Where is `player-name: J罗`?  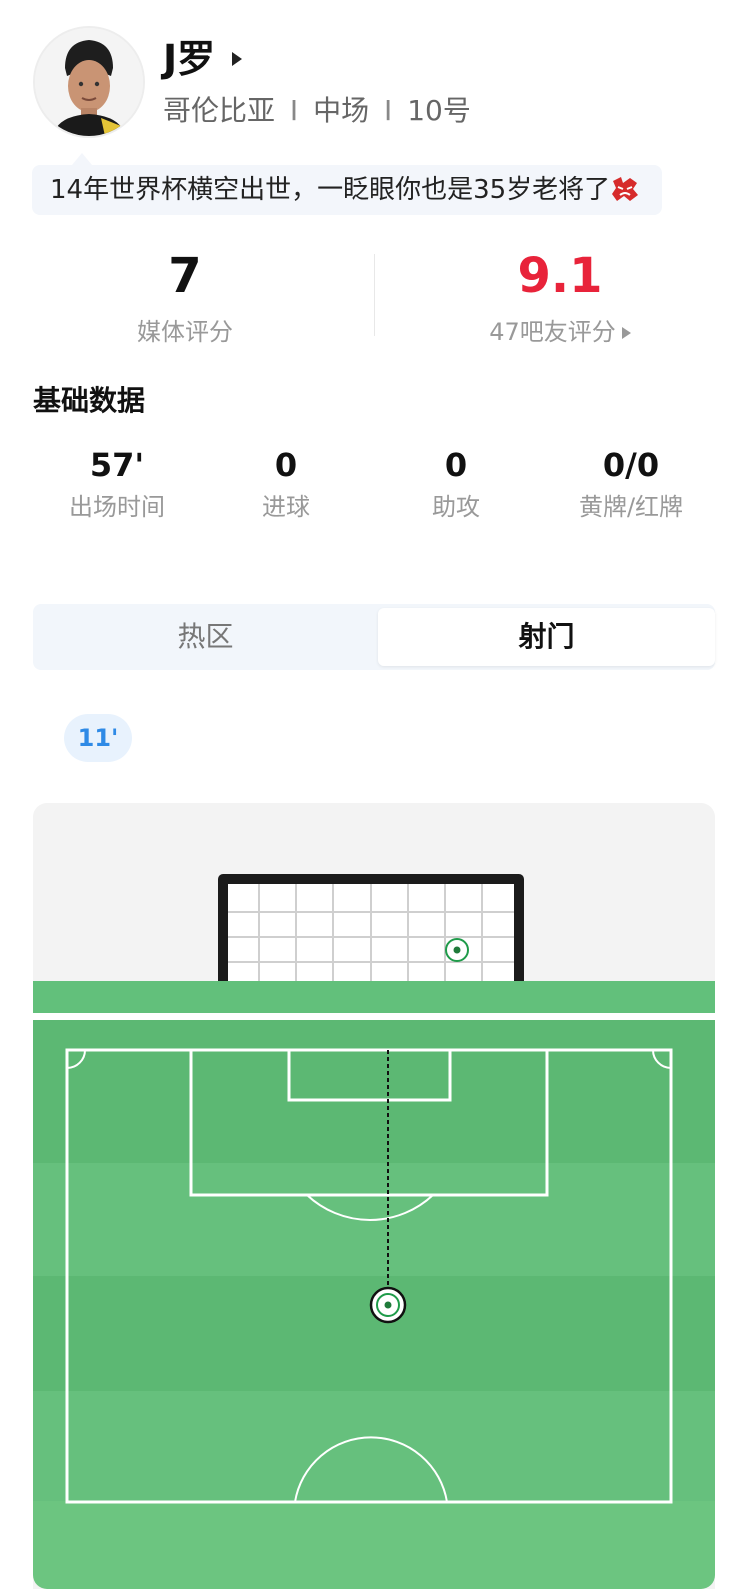 player-name: J罗 is located at coordinates (189, 59).